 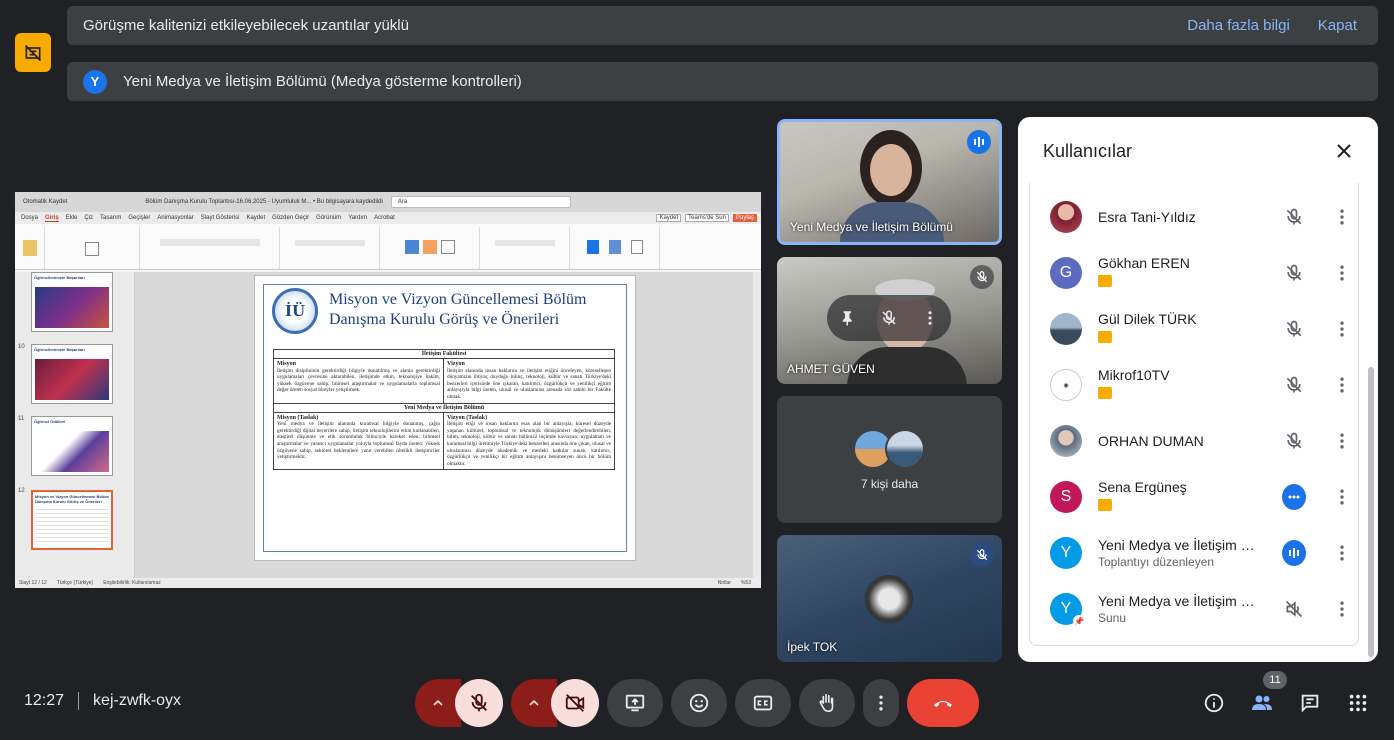 I want to click on more-participants-tile: 7 kişi daha, so click(x=889, y=459).